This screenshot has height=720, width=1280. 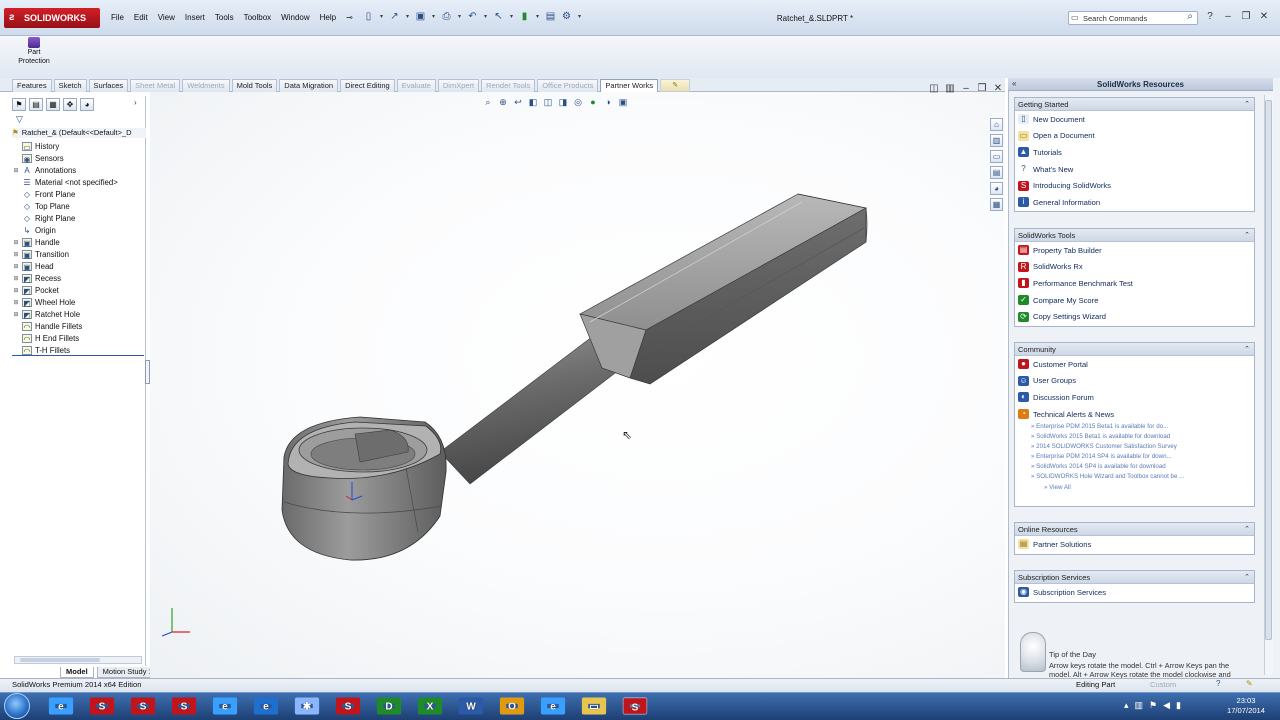 I want to click on tab-evaluate: Evaluate, so click(x=416, y=85).